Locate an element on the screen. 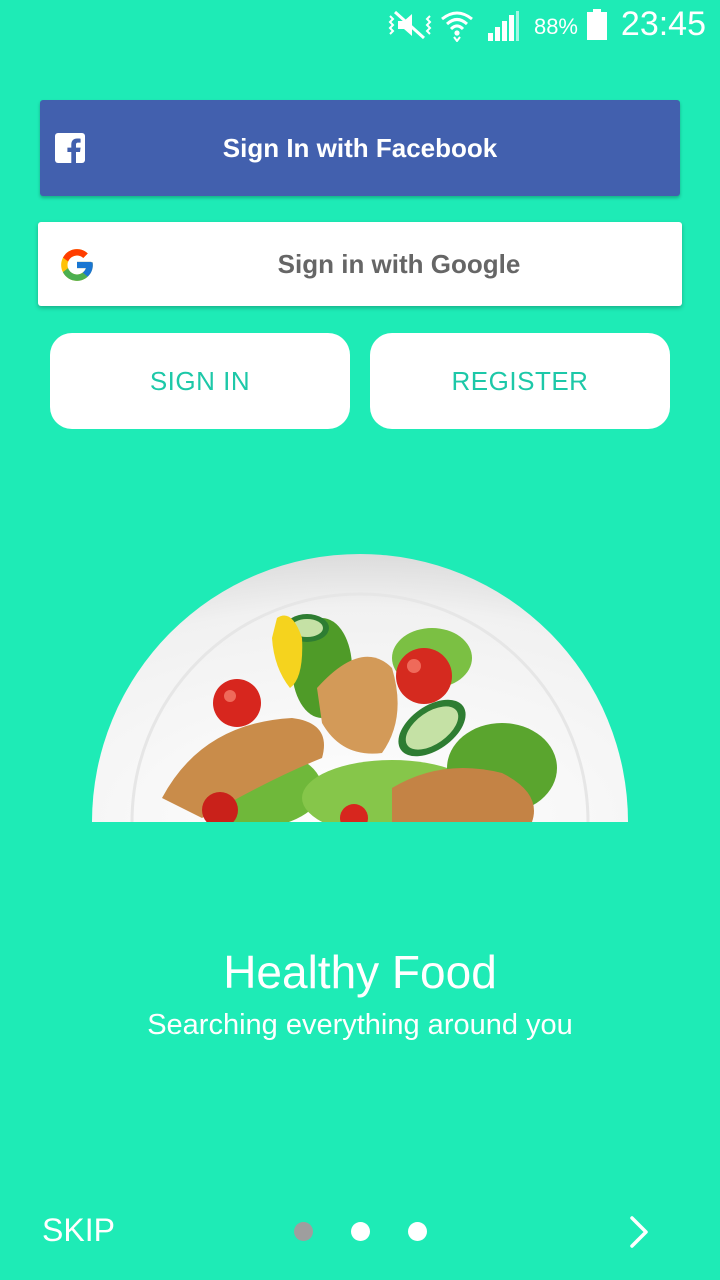 The height and width of the screenshot is (1280, 720). facebook-button-label: Sign In with Facebook is located at coordinates (360, 147).